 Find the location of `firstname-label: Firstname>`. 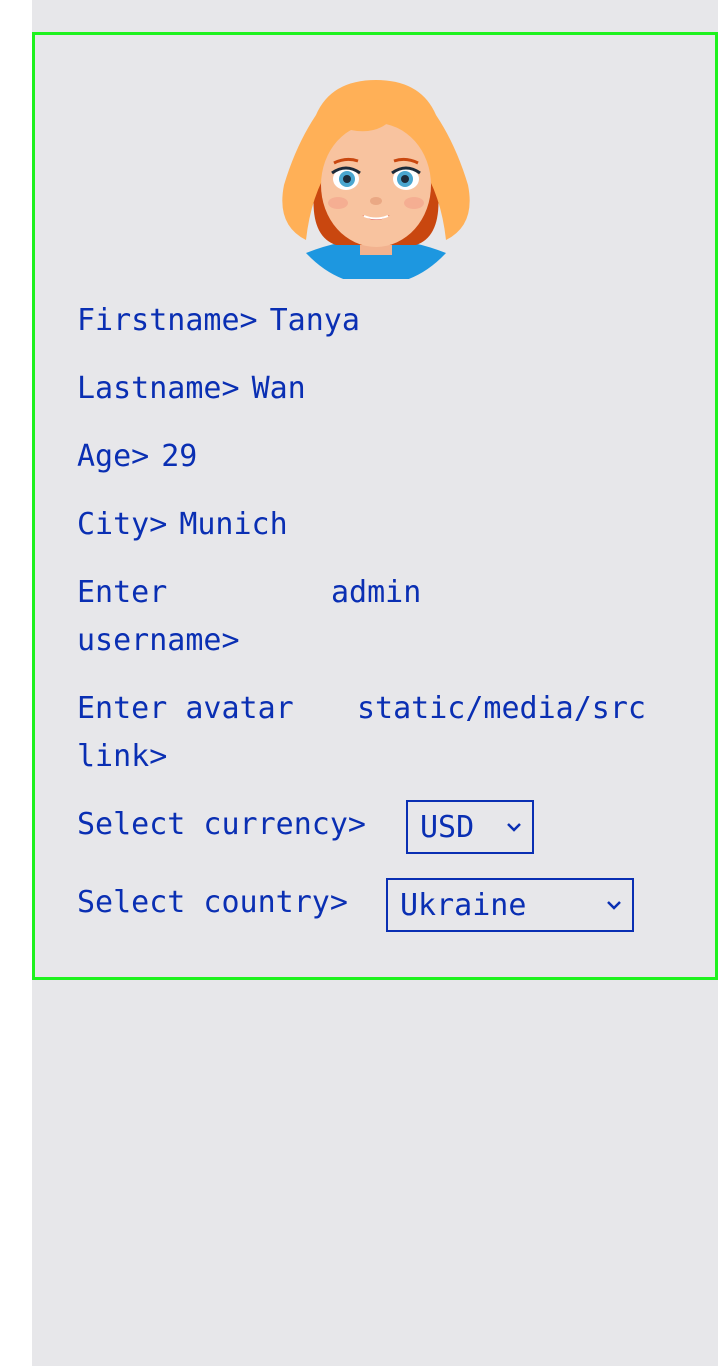

firstname-label: Firstname> is located at coordinates (167, 320).